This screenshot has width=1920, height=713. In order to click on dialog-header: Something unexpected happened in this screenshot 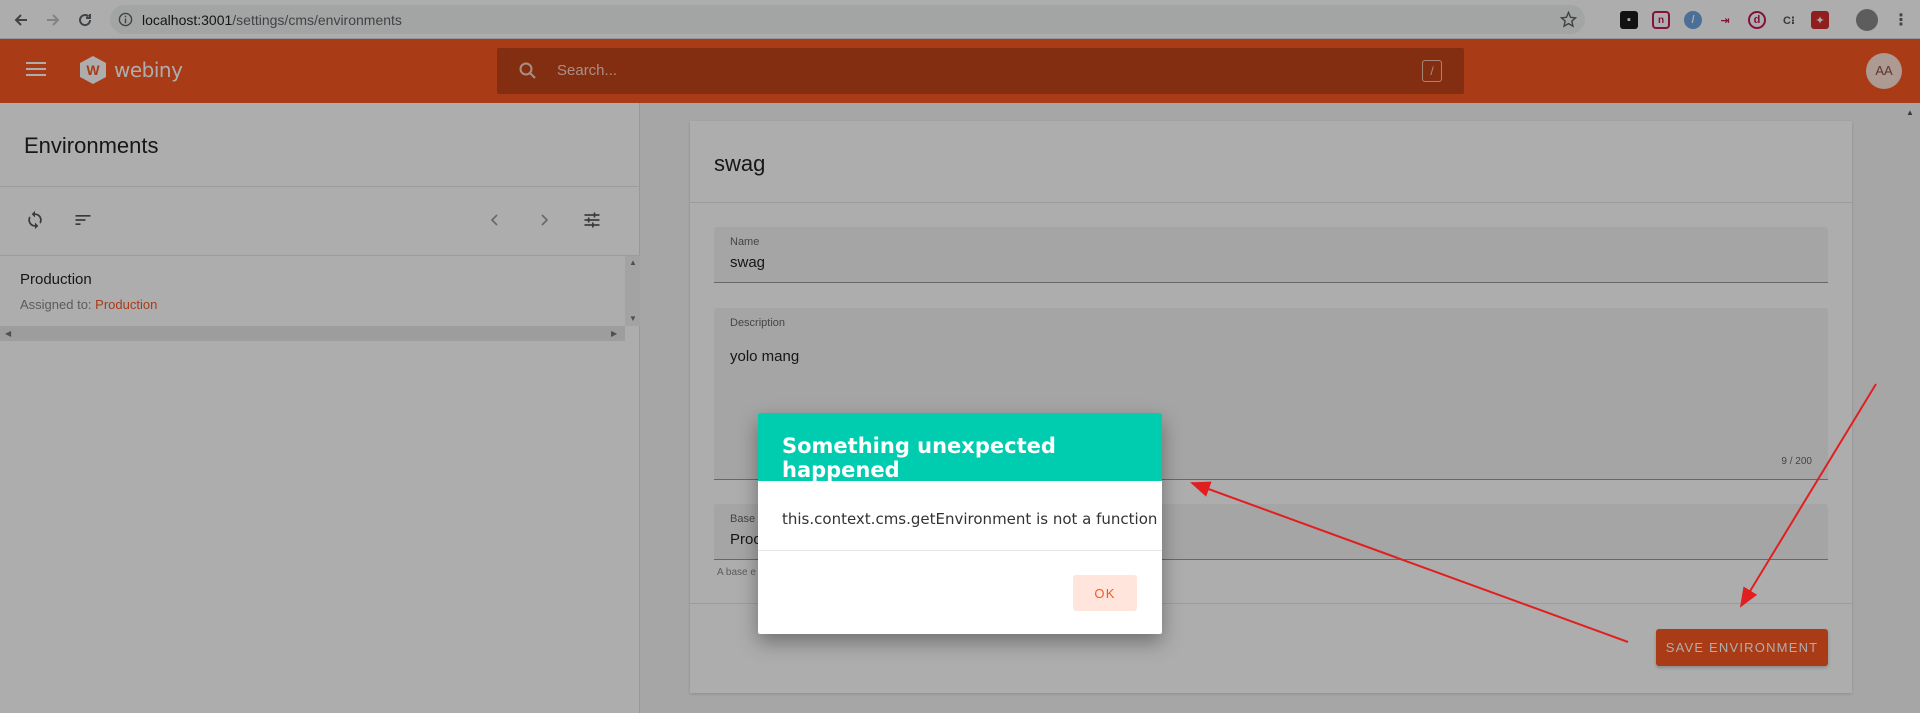, I will do `click(960, 447)`.